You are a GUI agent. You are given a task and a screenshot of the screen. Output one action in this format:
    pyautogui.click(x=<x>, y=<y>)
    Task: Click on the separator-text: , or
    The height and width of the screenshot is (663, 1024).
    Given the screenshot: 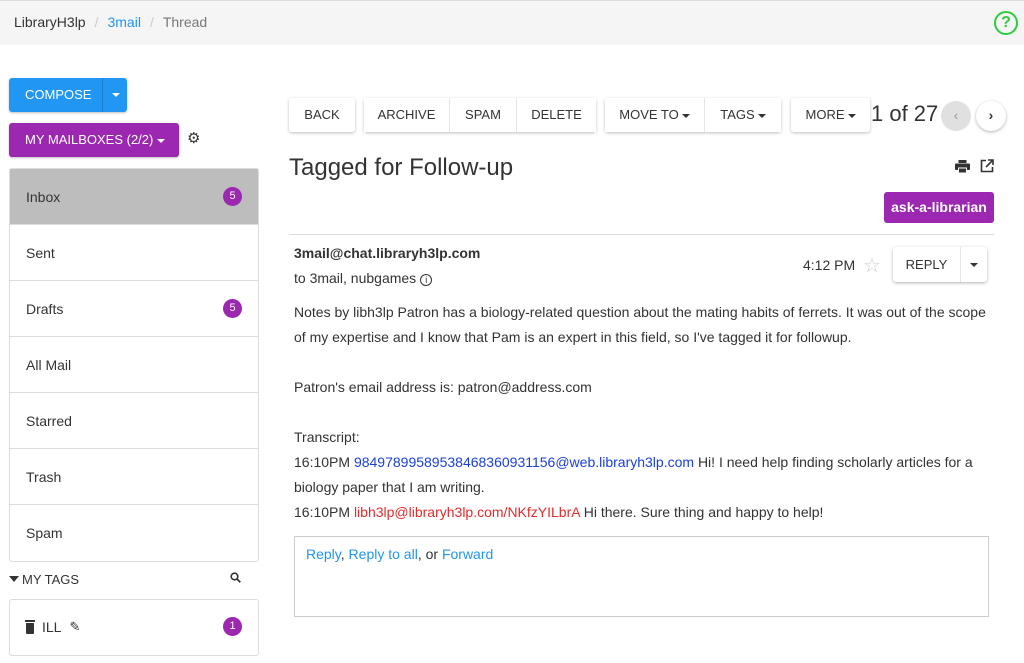 What is the action you would take?
    pyautogui.click(x=429, y=554)
    